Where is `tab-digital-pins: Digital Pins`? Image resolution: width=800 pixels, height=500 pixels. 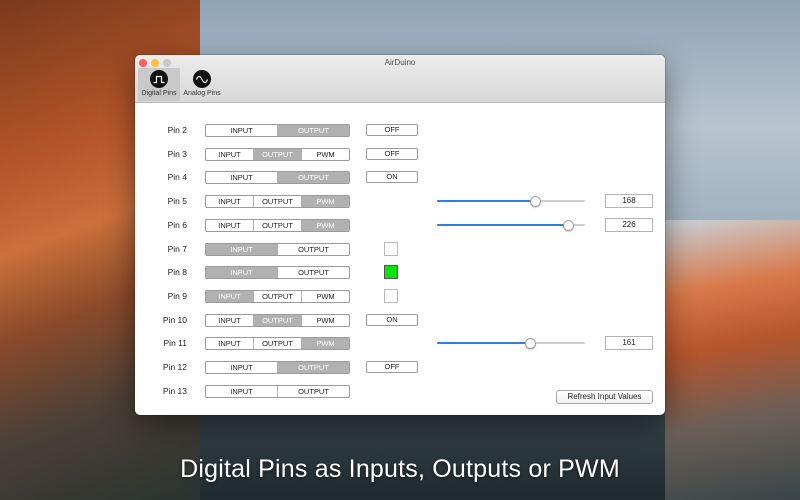
tab-digital-pins: Digital Pins is located at coordinates (159, 84).